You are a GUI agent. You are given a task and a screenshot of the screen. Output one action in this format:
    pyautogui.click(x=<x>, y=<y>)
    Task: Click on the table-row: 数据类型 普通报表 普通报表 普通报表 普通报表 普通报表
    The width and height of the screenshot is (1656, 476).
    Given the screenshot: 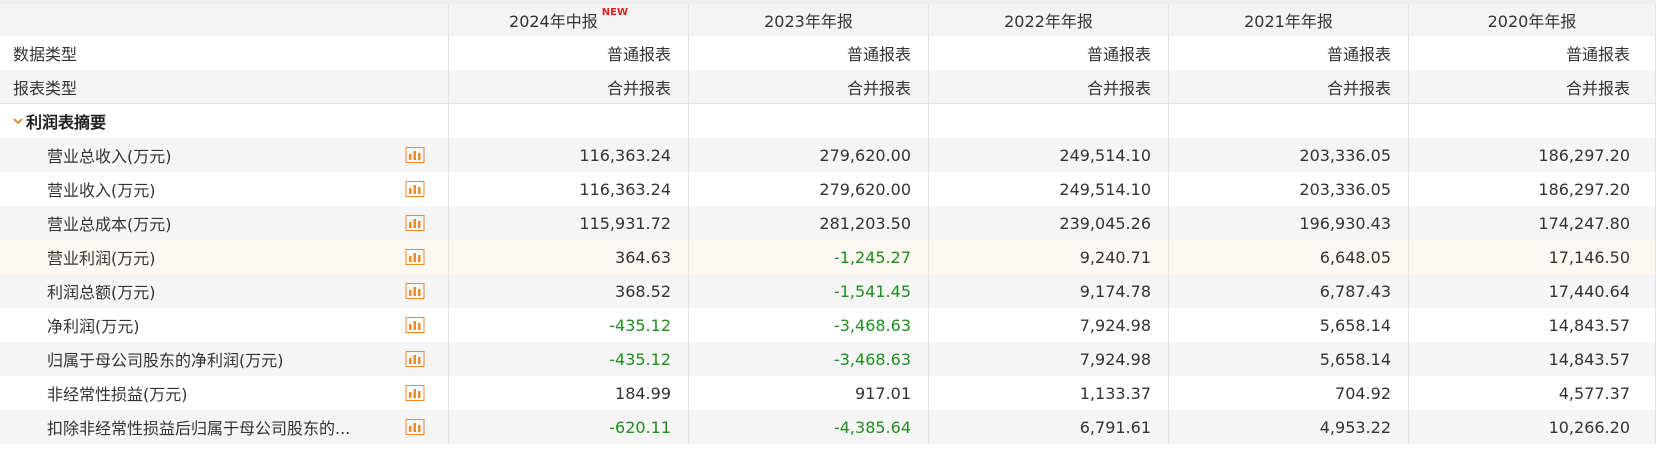 What is the action you would take?
    pyautogui.click(x=828, y=53)
    